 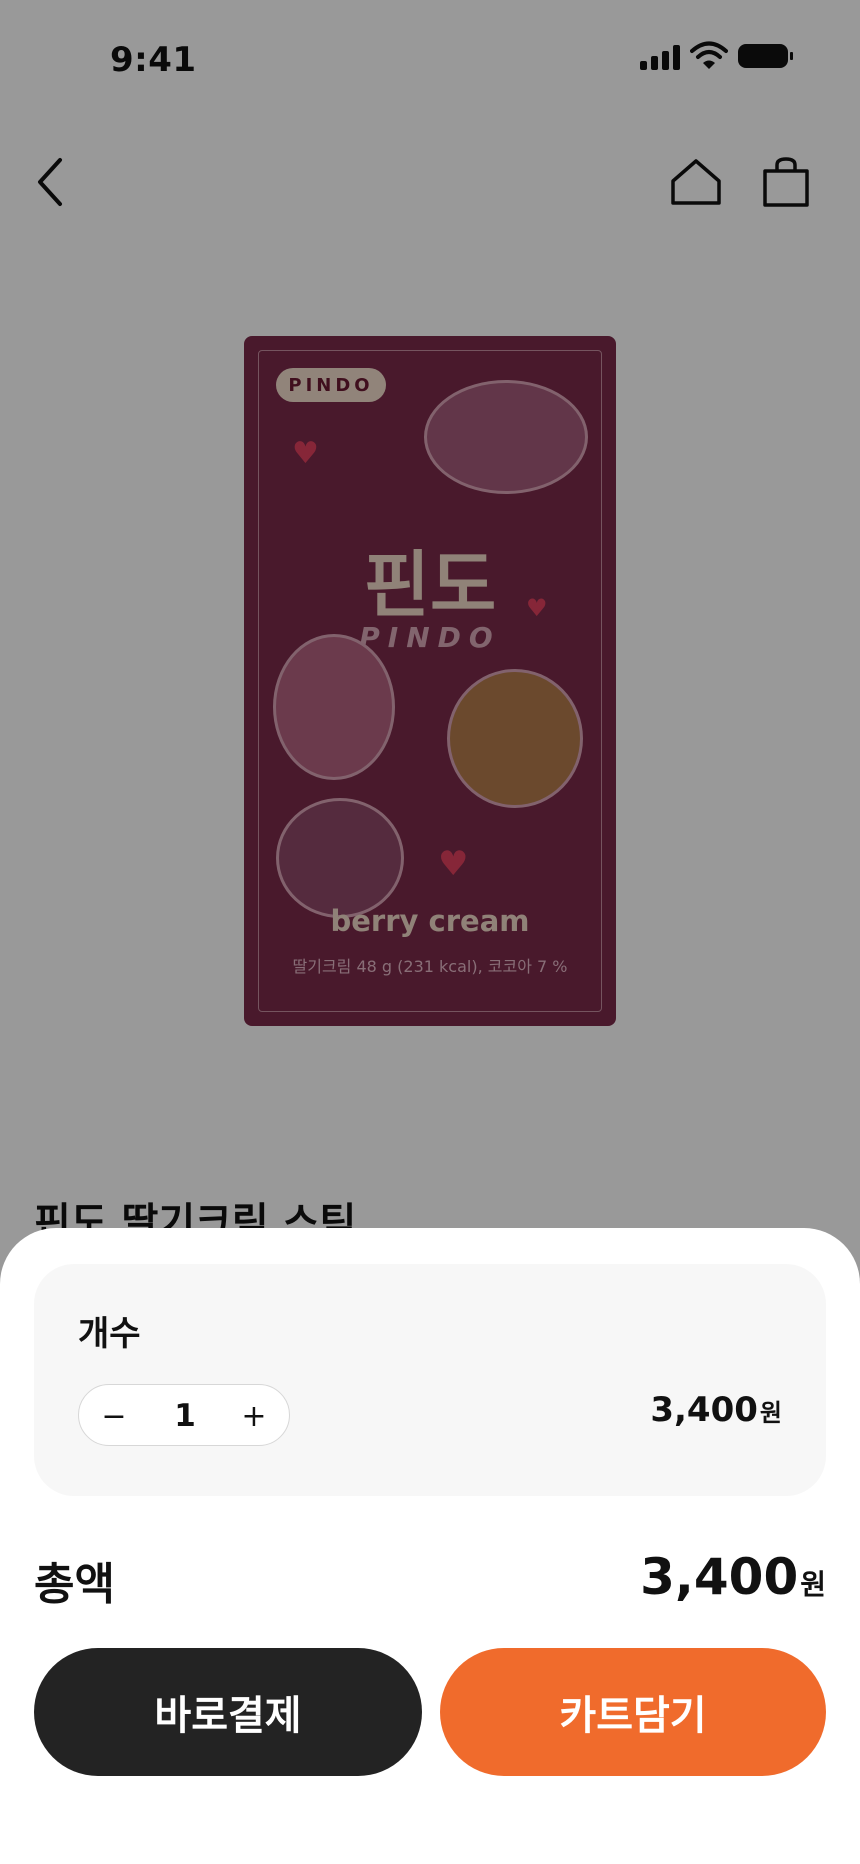 I want to click on add-to-cart-button: 카트담기, so click(x=633, y=1712).